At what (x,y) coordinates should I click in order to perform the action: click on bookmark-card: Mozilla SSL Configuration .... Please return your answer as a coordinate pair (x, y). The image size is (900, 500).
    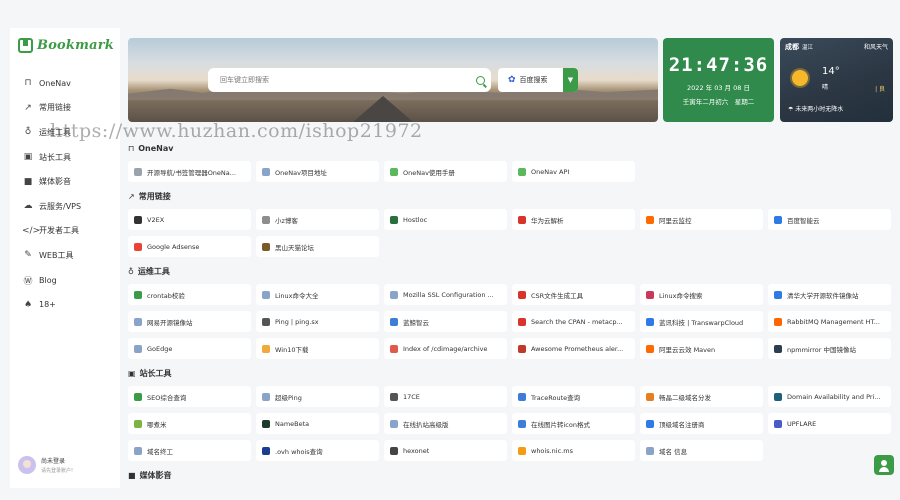
    Looking at the image, I should click on (445, 294).